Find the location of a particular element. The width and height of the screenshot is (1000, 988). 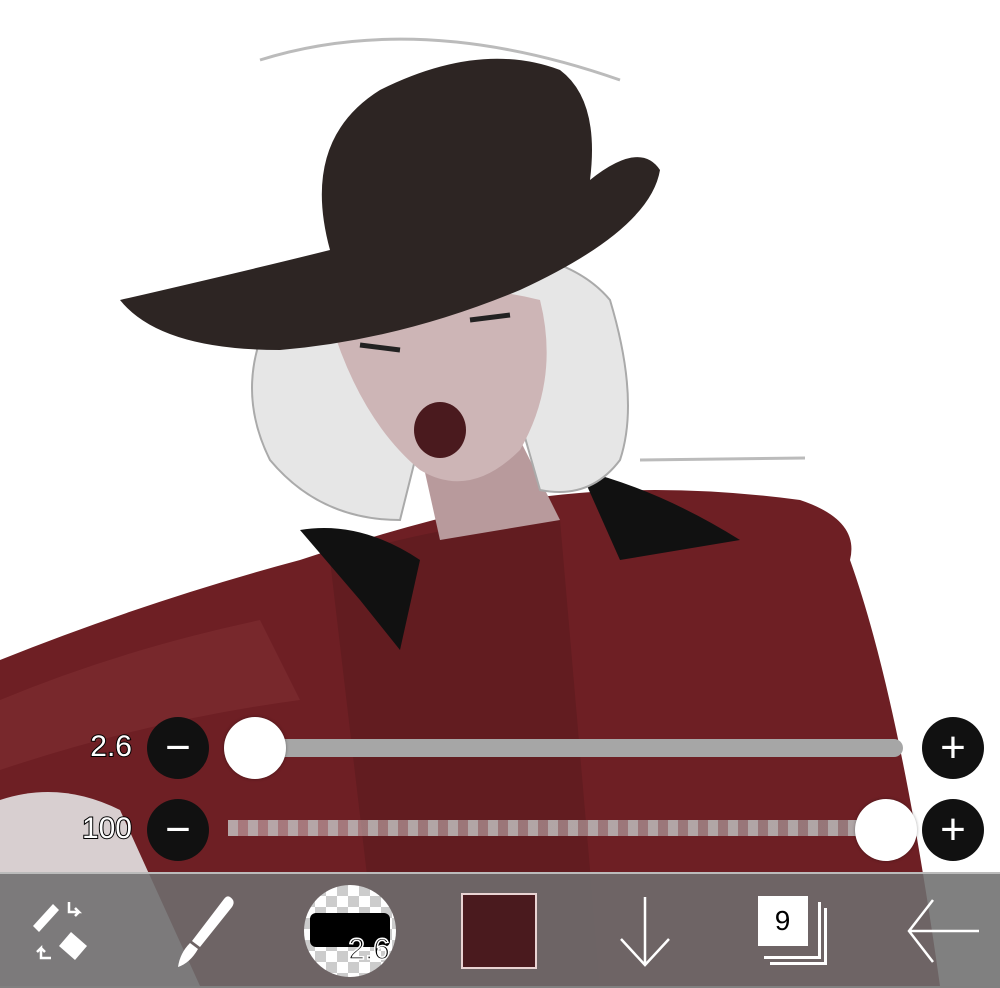

brush-size-preview-button: 2.6 is located at coordinates (350, 931).